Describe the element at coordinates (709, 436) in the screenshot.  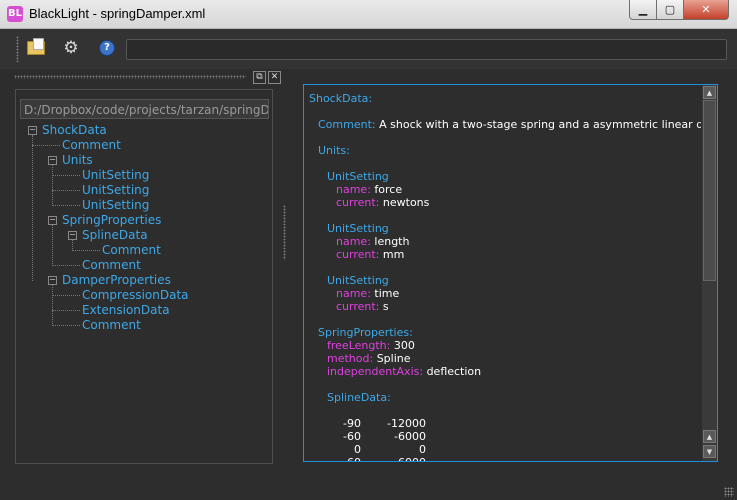
I see `scroll-up-button-lower: ▲` at that location.